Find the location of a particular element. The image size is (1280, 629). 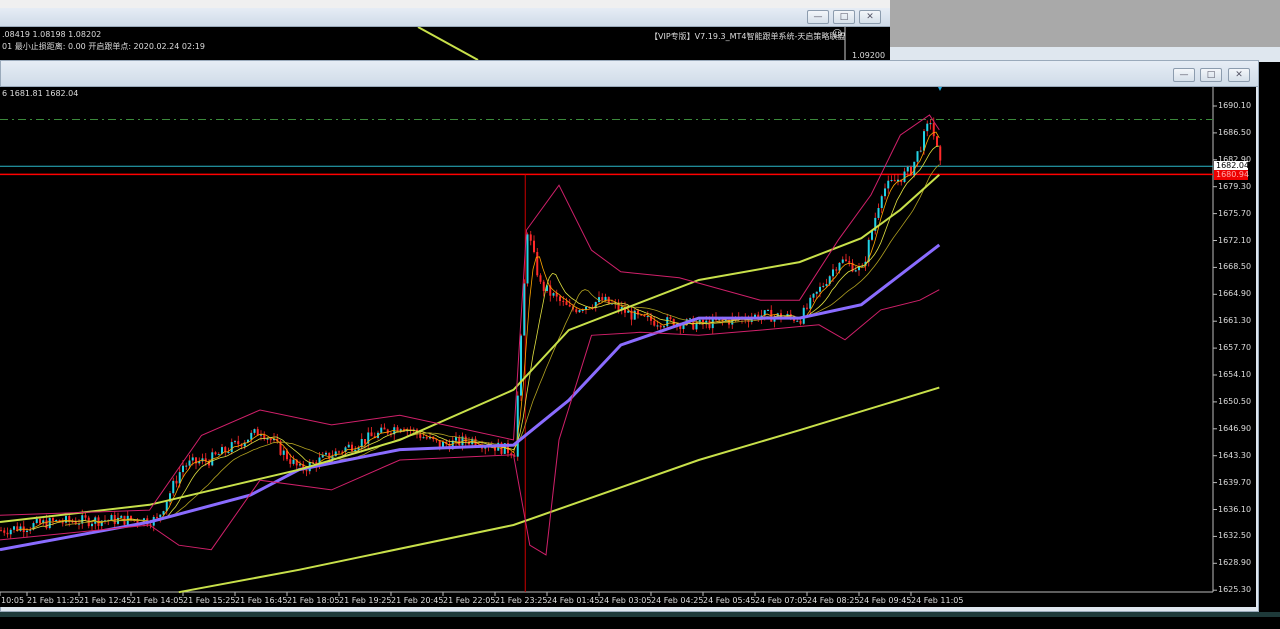

time-axis-label: 21 Feb 12:45 is located at coordinates (105, 600).